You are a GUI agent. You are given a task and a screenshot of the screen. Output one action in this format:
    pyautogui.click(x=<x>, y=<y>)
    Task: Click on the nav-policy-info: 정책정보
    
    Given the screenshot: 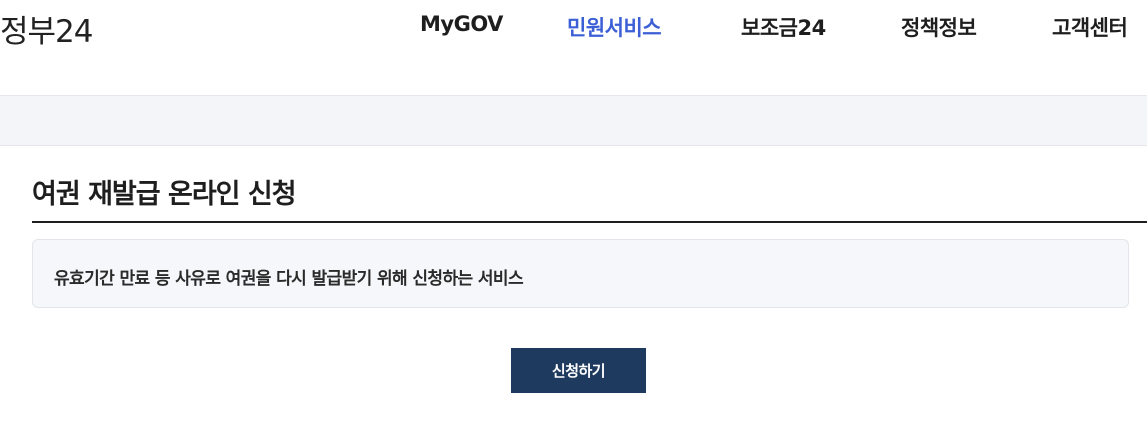 What is the action you would take?
    pyautogui.click(x=939, y=27)
    